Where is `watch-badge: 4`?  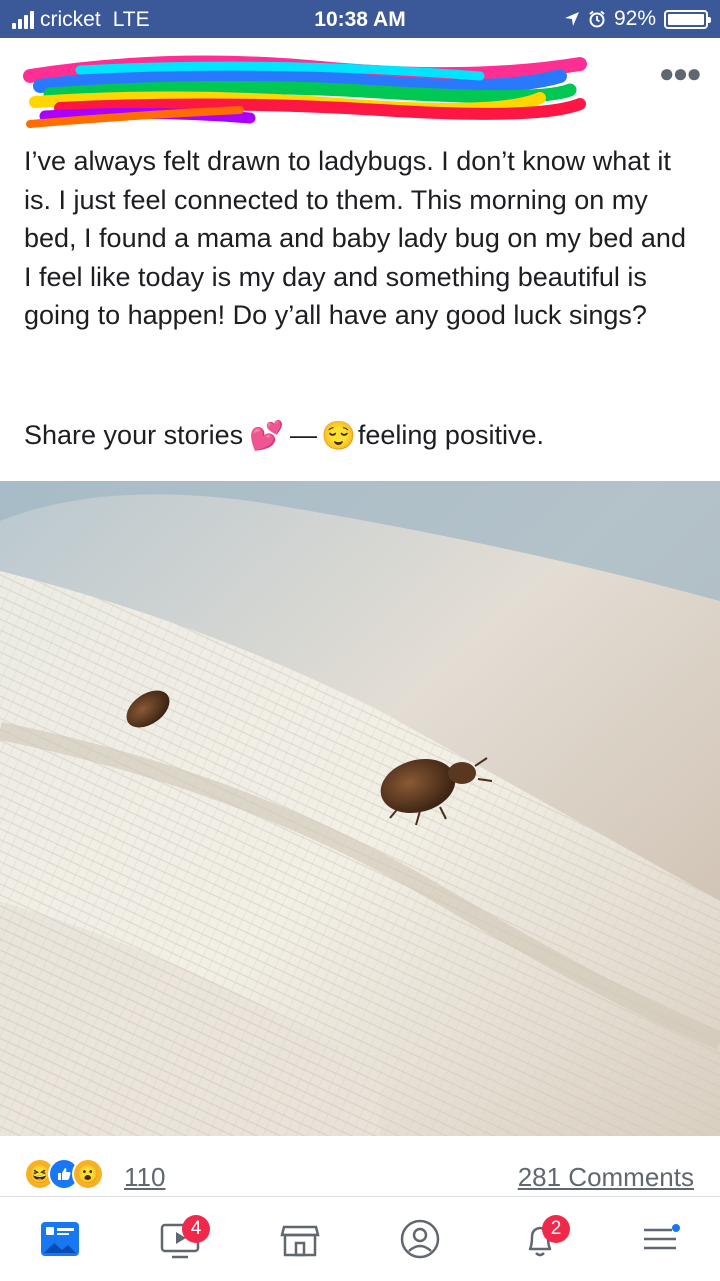 watch-badge: 4 is located at coordinates (196, 1229).